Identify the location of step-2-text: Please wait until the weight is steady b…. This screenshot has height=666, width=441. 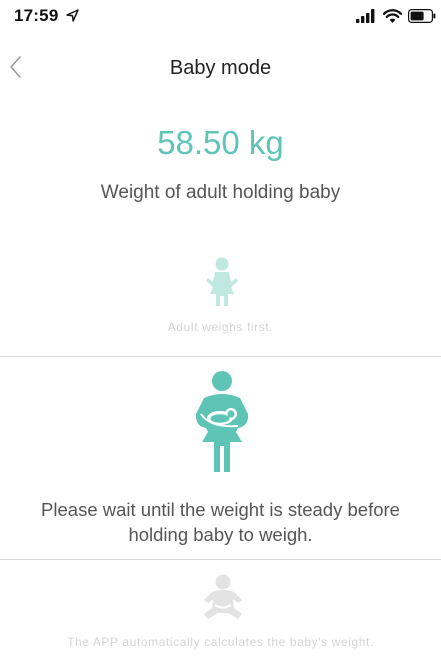
(220, 522).